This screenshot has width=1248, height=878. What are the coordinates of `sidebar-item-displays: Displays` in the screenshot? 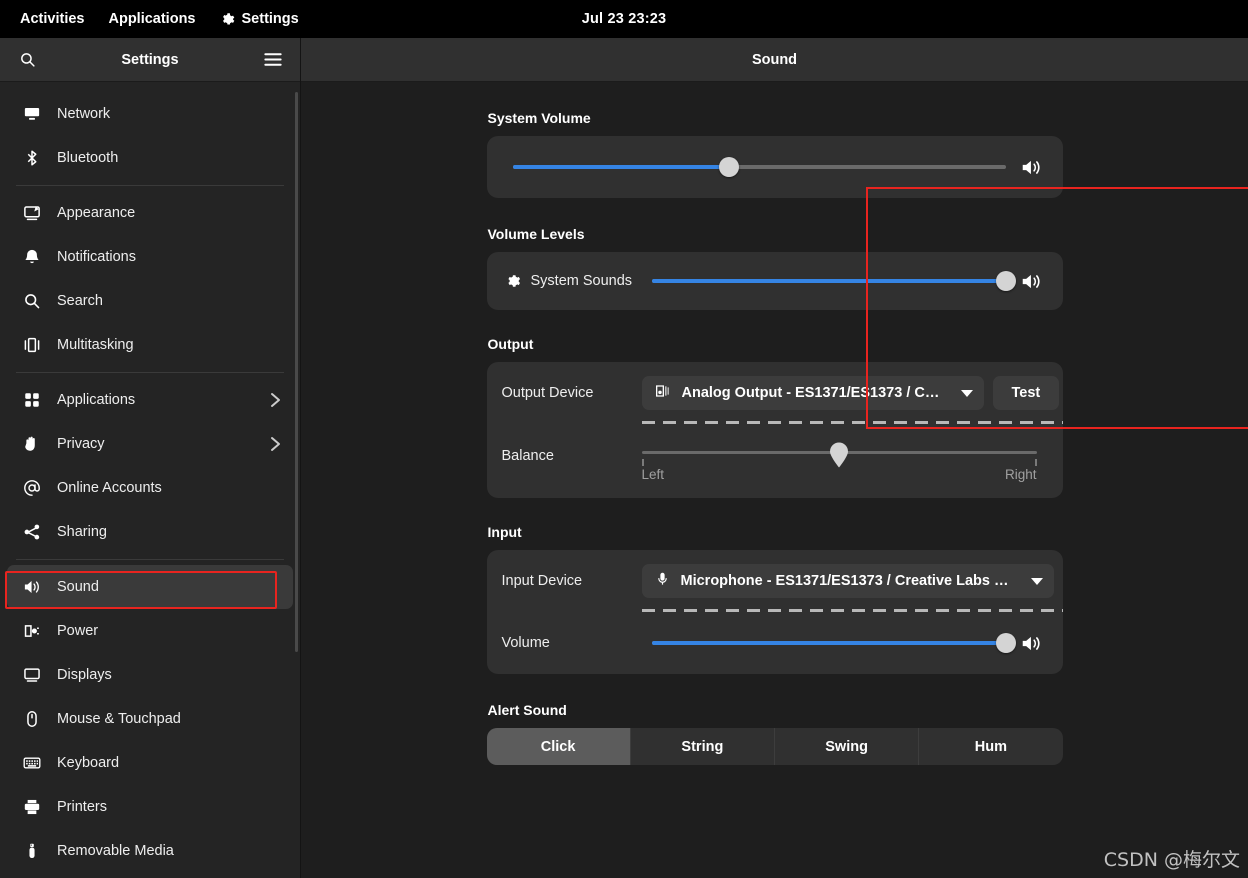 It's located at (150, 675).